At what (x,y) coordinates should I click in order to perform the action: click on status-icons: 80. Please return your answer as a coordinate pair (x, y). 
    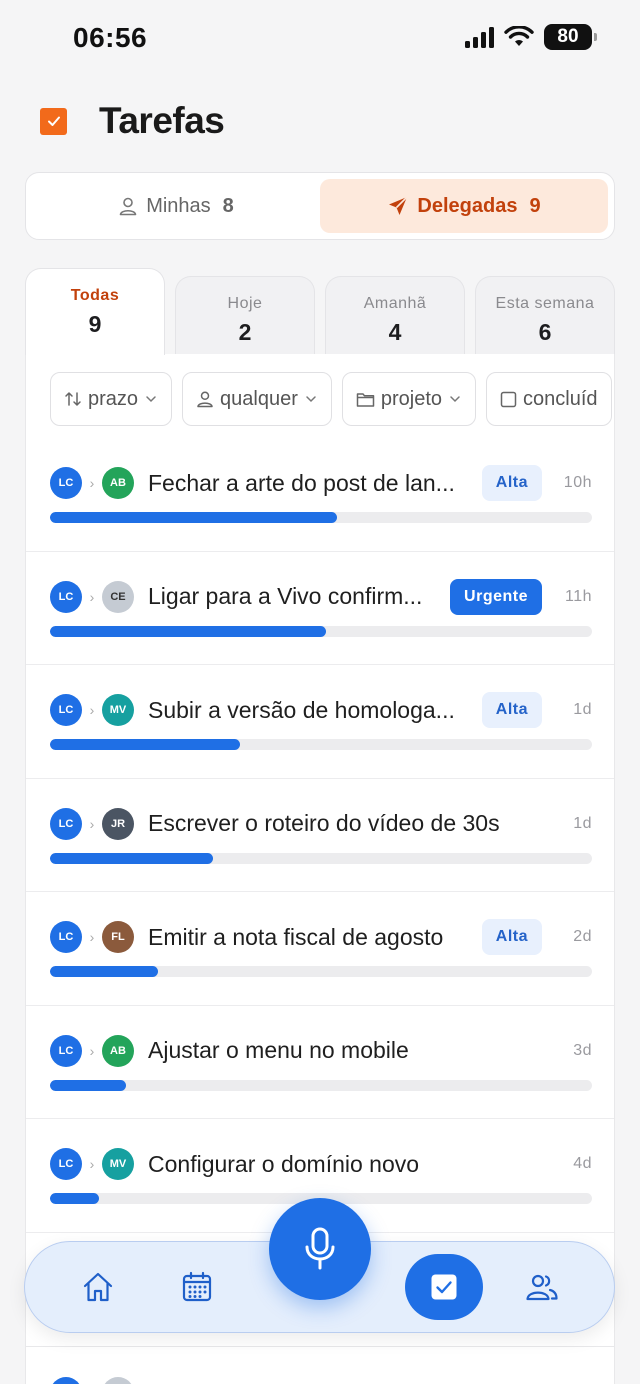
    Looking at the image, I should click on (531, 37).